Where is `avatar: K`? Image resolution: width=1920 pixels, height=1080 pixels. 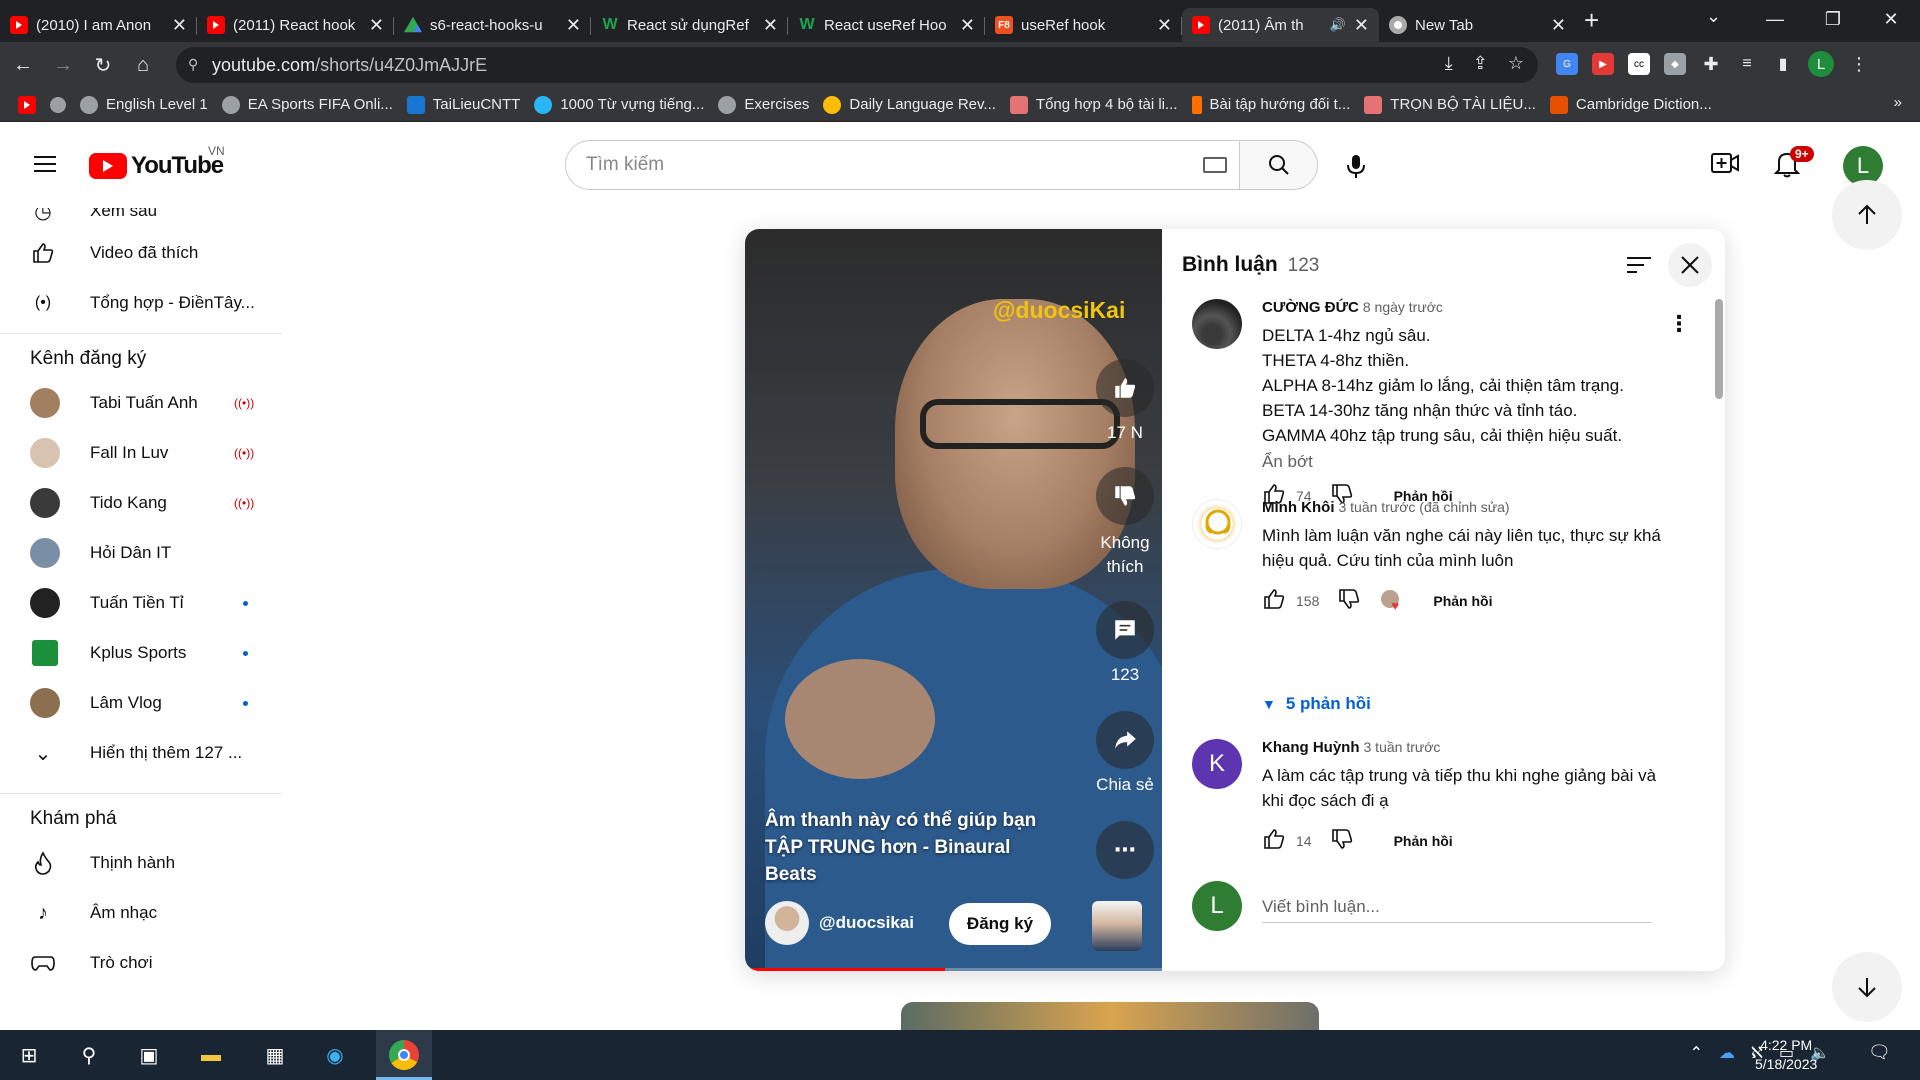 avatar: K is located at coordinates (1217, 764).